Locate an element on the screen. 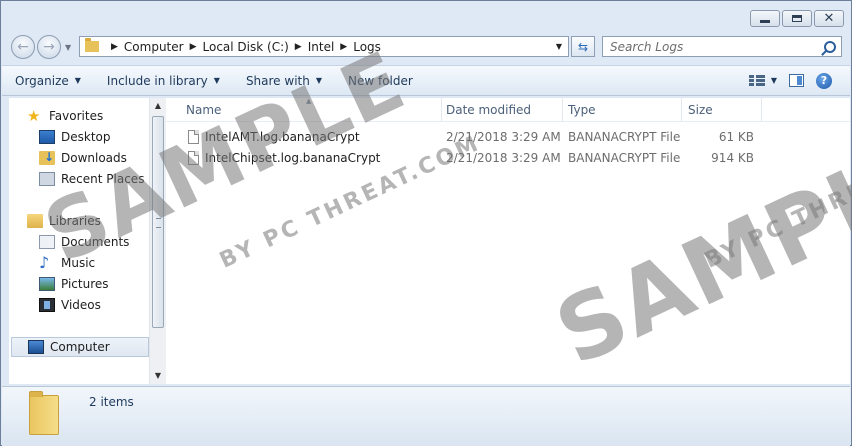 The image size is (852, 446). nav-pictures: Pictures is located at coordinates (74, 284).